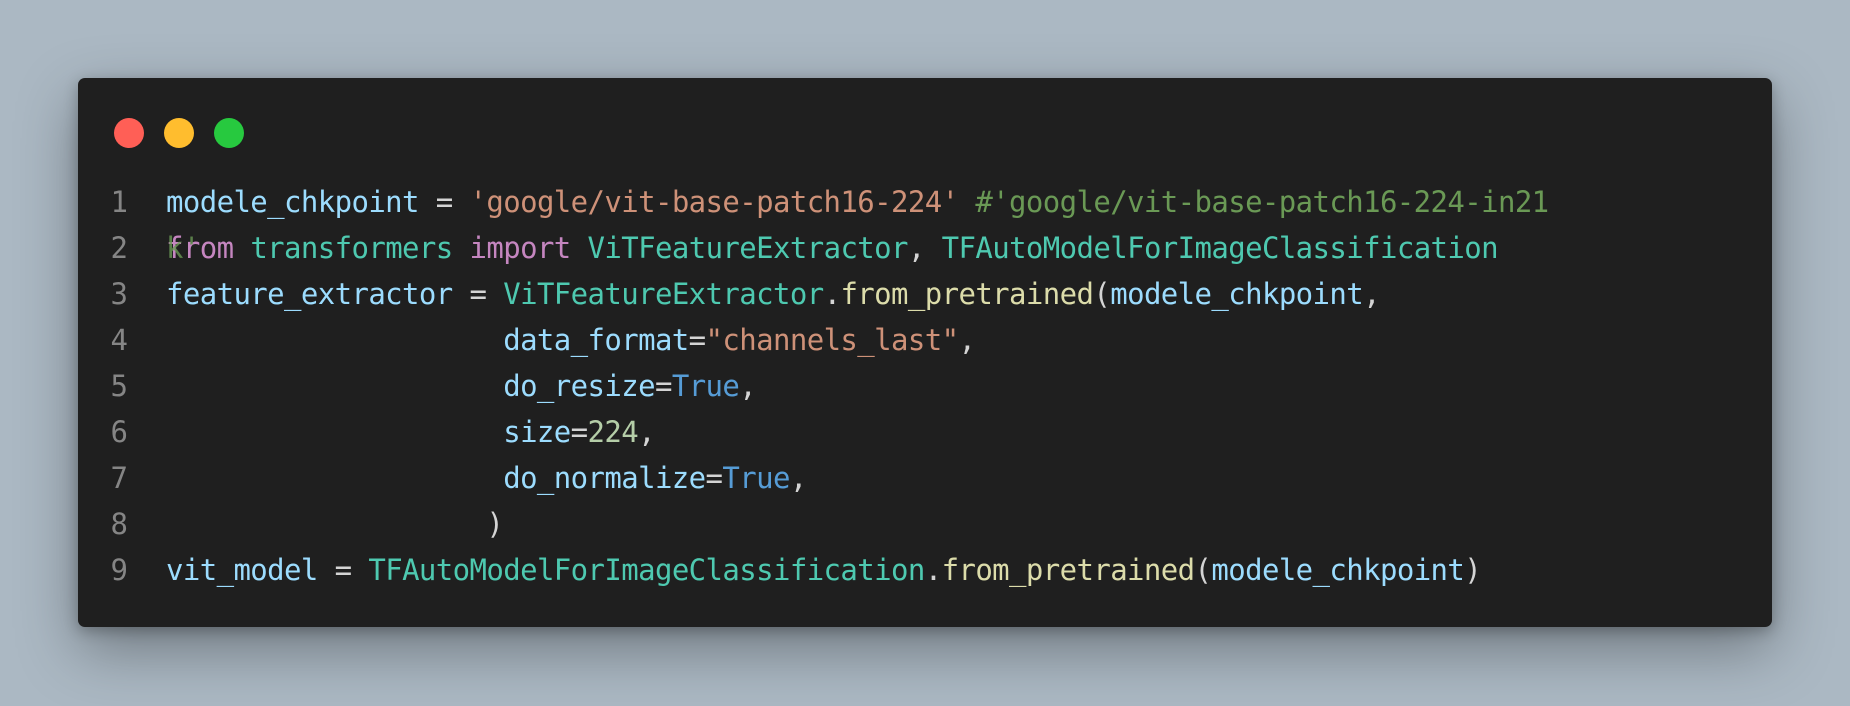  What do you see at coordinates (537, 432) in the screenshot?
I see `code-token: size` at bounding box center [537, 432].